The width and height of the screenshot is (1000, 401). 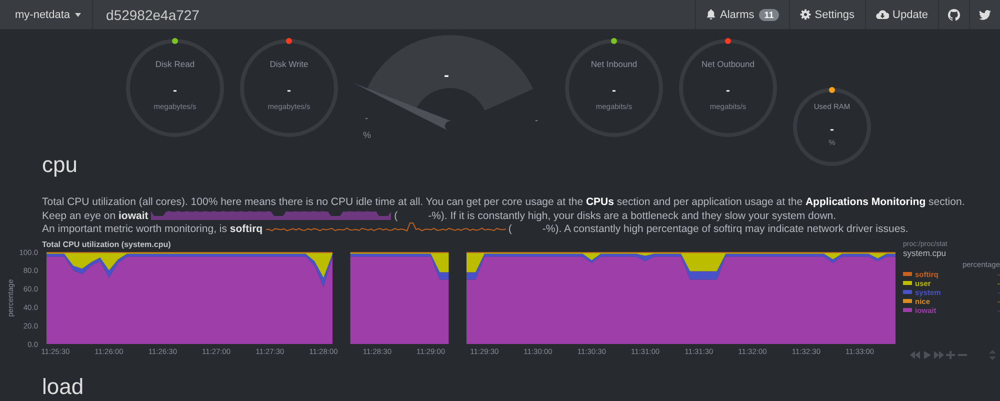 I want to click on play-icon, so click(x=927, y=354).